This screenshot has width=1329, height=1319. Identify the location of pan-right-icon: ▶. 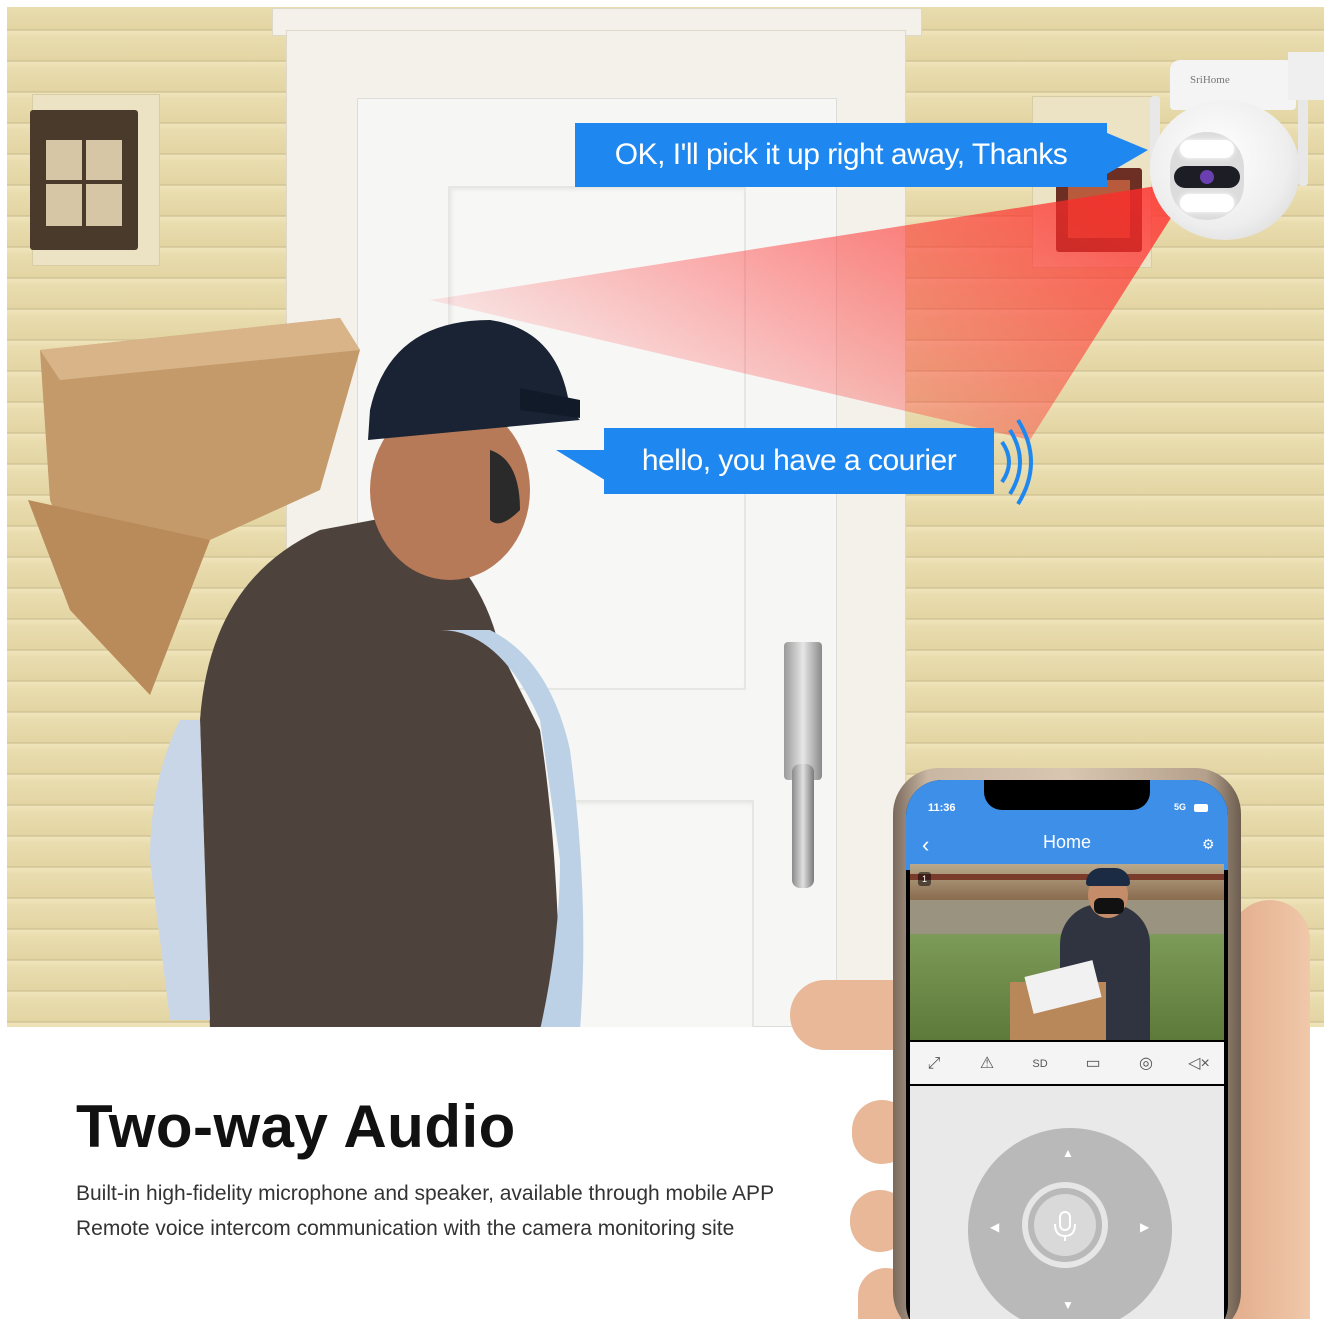
(1144, 1227).